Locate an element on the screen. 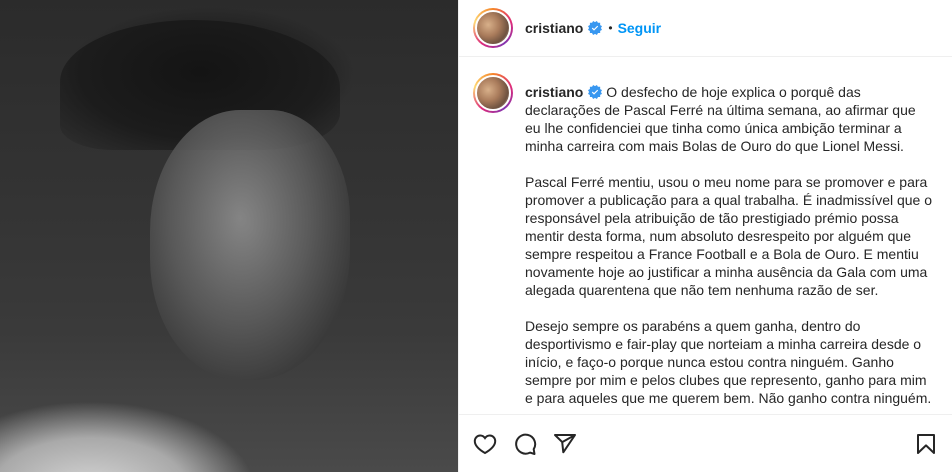  bookmark-icon is located at coordinates (926, 443).